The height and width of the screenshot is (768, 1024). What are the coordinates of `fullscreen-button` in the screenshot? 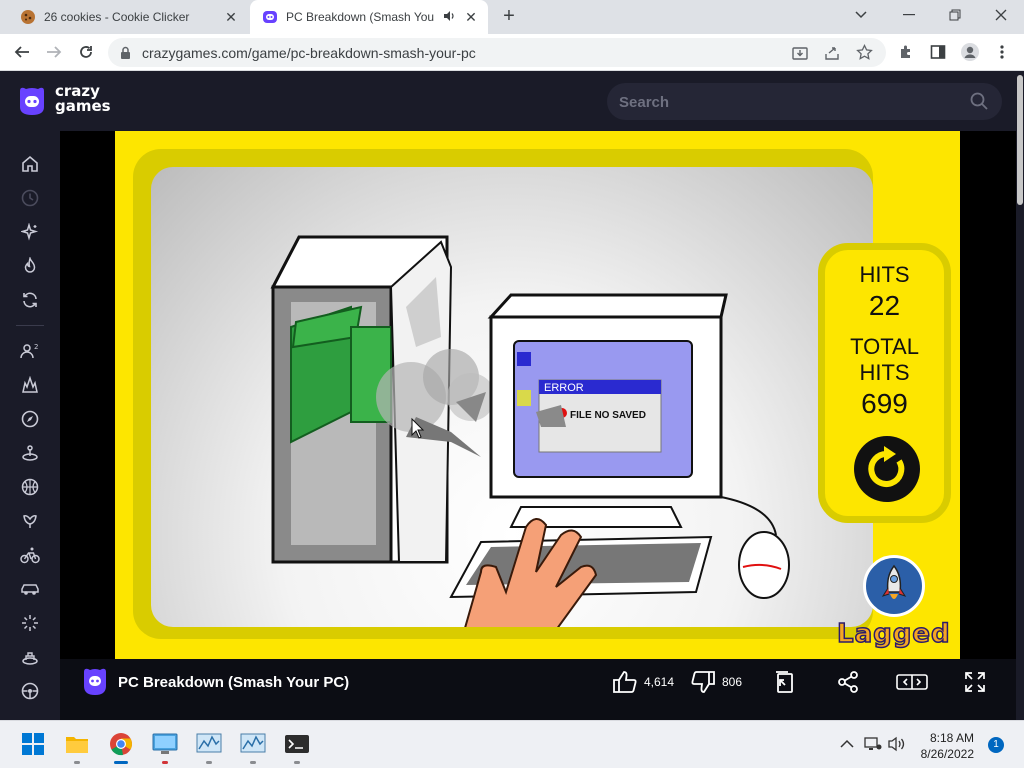 It's located at (975, 682).